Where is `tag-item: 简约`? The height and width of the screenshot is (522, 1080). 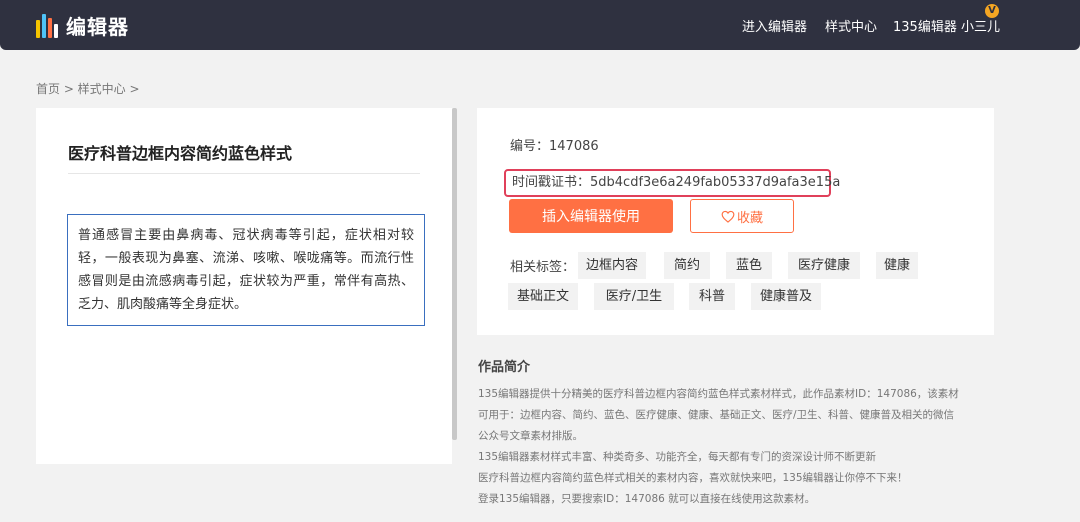
tag-item: 简约 is located at coordinates (687, 265).